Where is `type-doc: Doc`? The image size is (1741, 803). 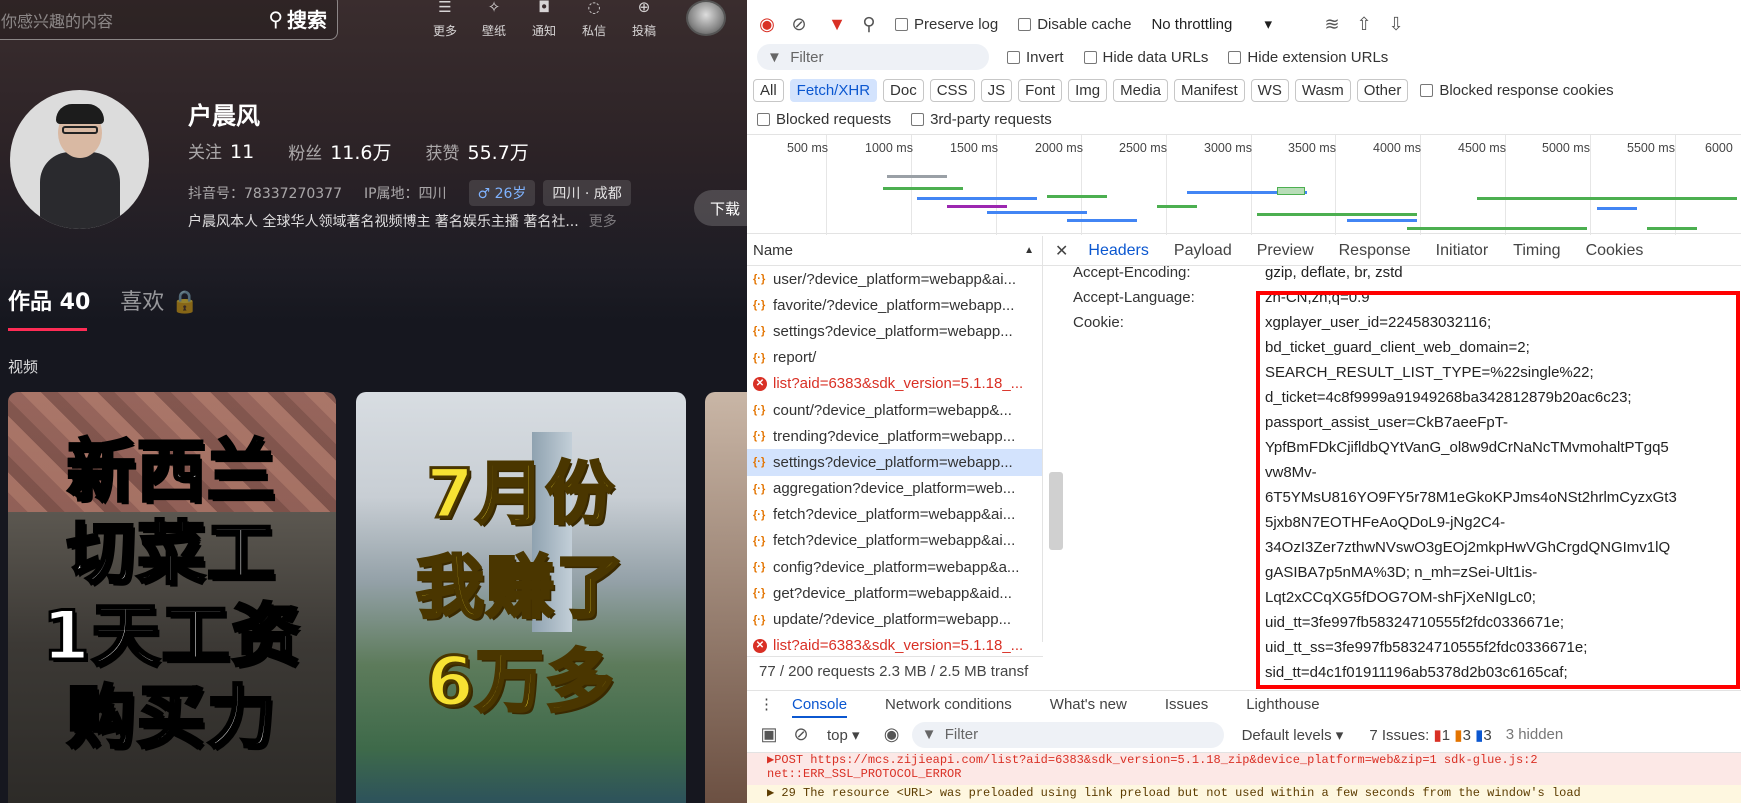
type-doc: Doc is located at coordinates (903, 90).